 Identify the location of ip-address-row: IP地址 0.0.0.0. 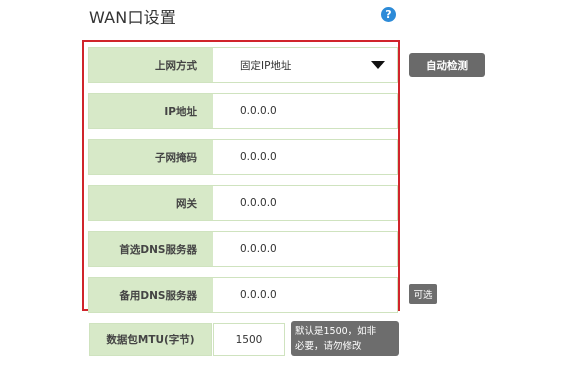
(243, 111).